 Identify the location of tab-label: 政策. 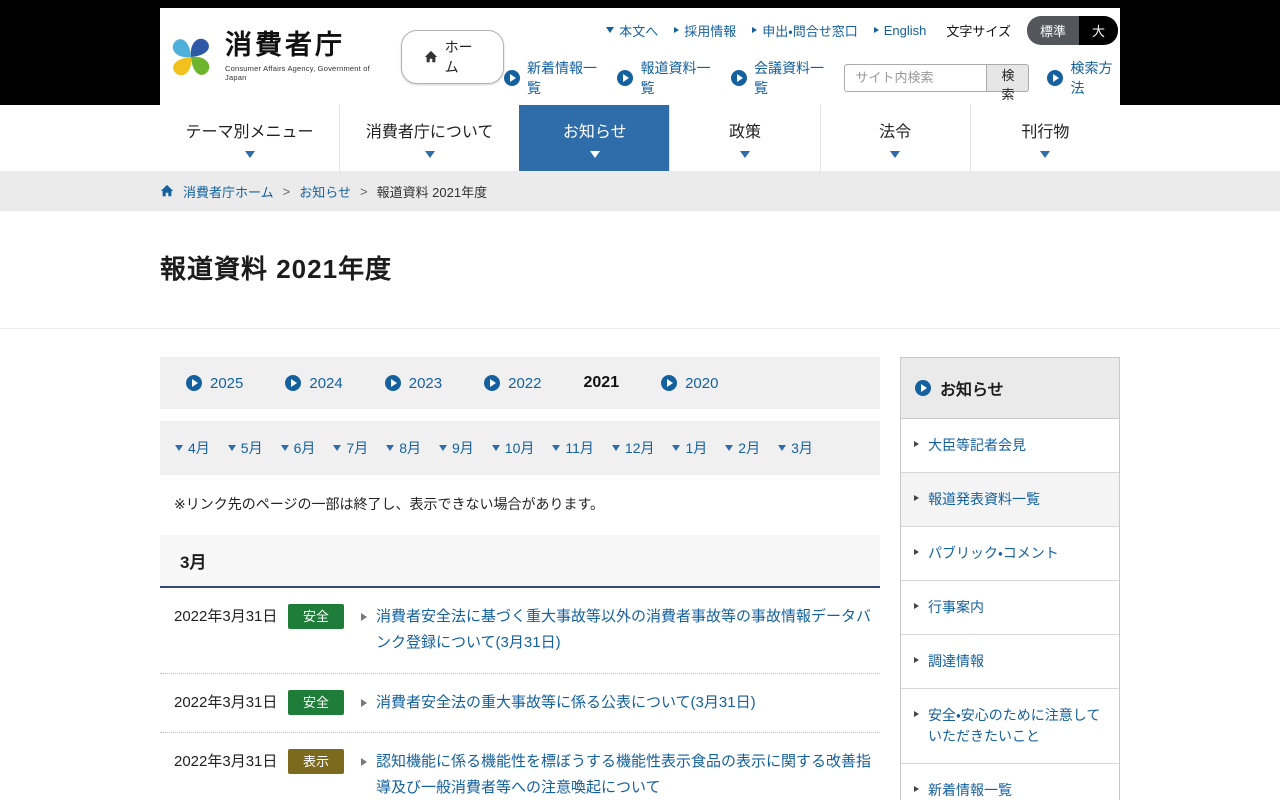
(744, 132).